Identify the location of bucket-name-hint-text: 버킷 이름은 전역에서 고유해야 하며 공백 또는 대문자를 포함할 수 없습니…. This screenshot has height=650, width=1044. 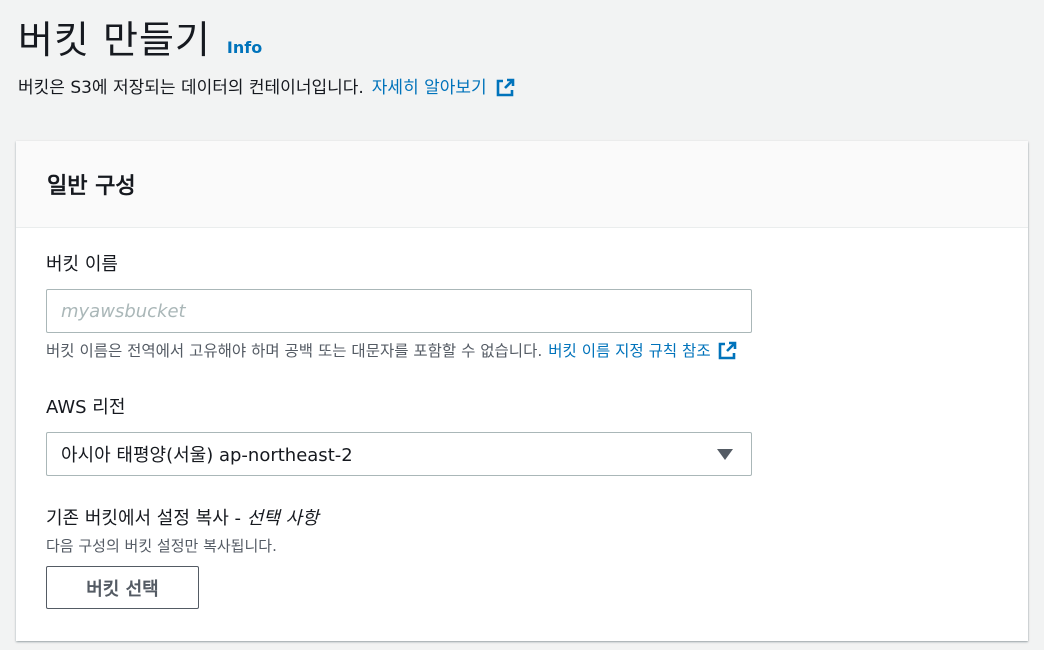
(294, 351).